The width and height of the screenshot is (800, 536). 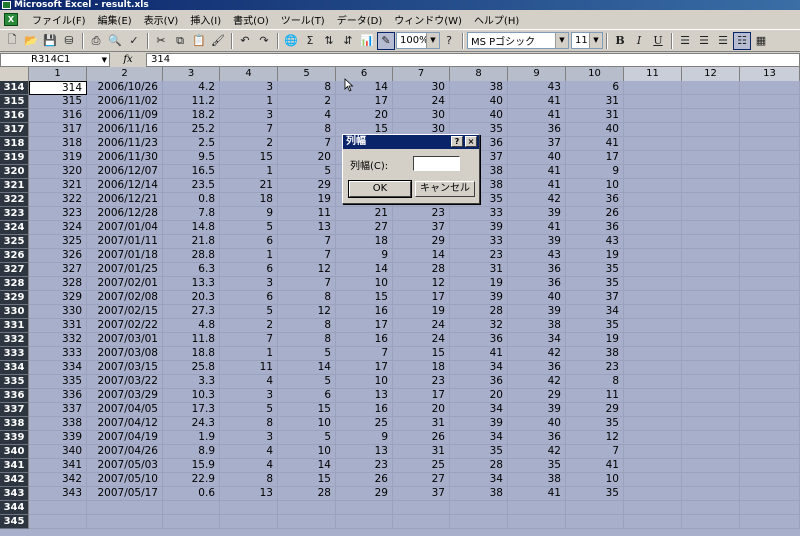 What do you see at coordinates (191, 242) in the screenshot?
I see `table-cell: 21.8` at bounding box center [191, 242].